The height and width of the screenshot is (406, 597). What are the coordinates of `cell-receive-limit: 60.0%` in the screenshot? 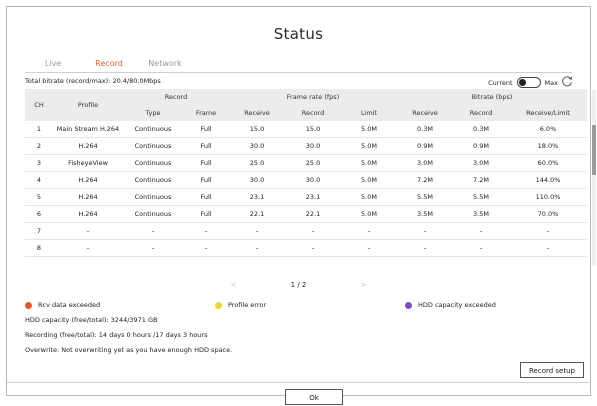 It's located at (548, 163).